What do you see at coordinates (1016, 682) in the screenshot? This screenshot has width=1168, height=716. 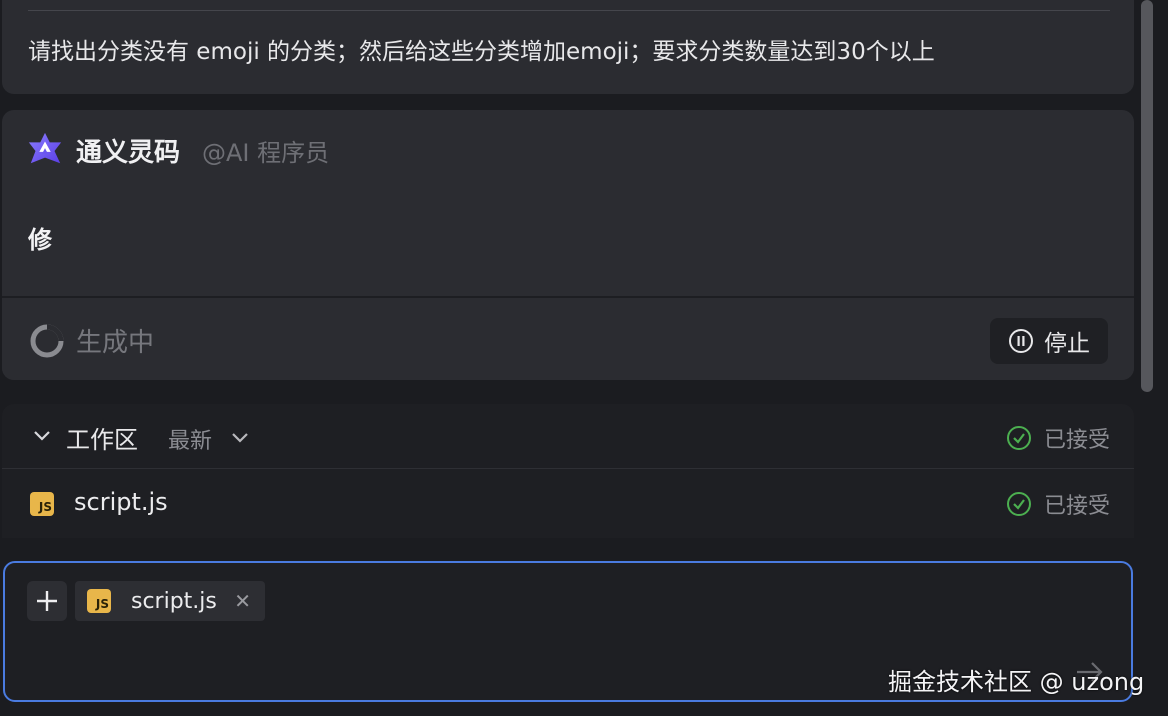 I see `watermark: 掘金技术社区 @ uzong` at bounding box center [1016, 682].